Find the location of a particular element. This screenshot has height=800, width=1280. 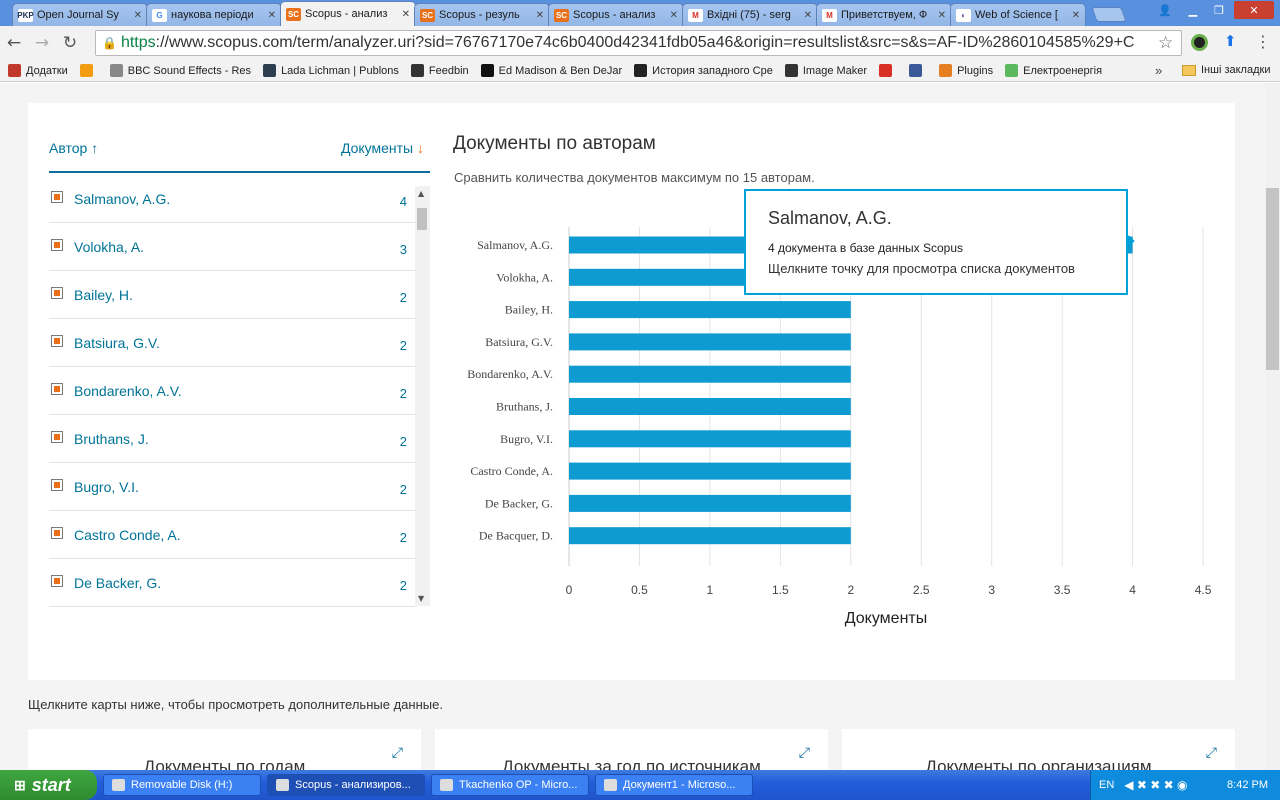

forward-button: → is located at coordinates (42, 43).